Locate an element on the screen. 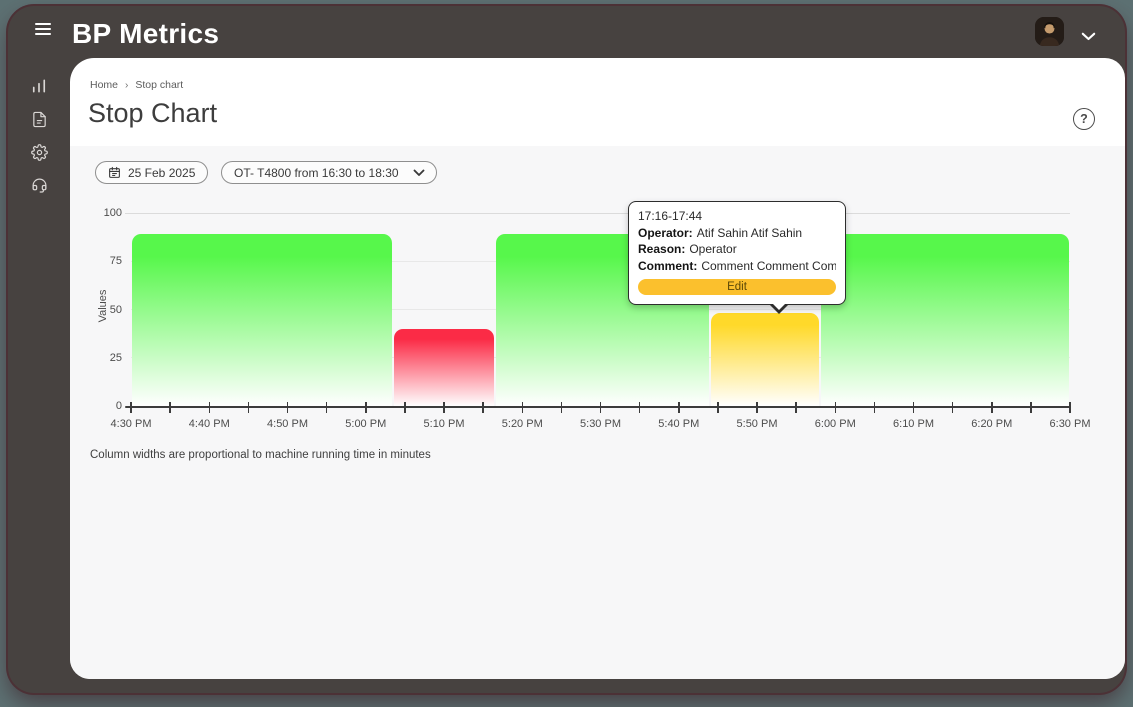 Image resolution: width=1133 pixels, height=707 pixels. help-button: ? is located at coordinates (1084, 119).